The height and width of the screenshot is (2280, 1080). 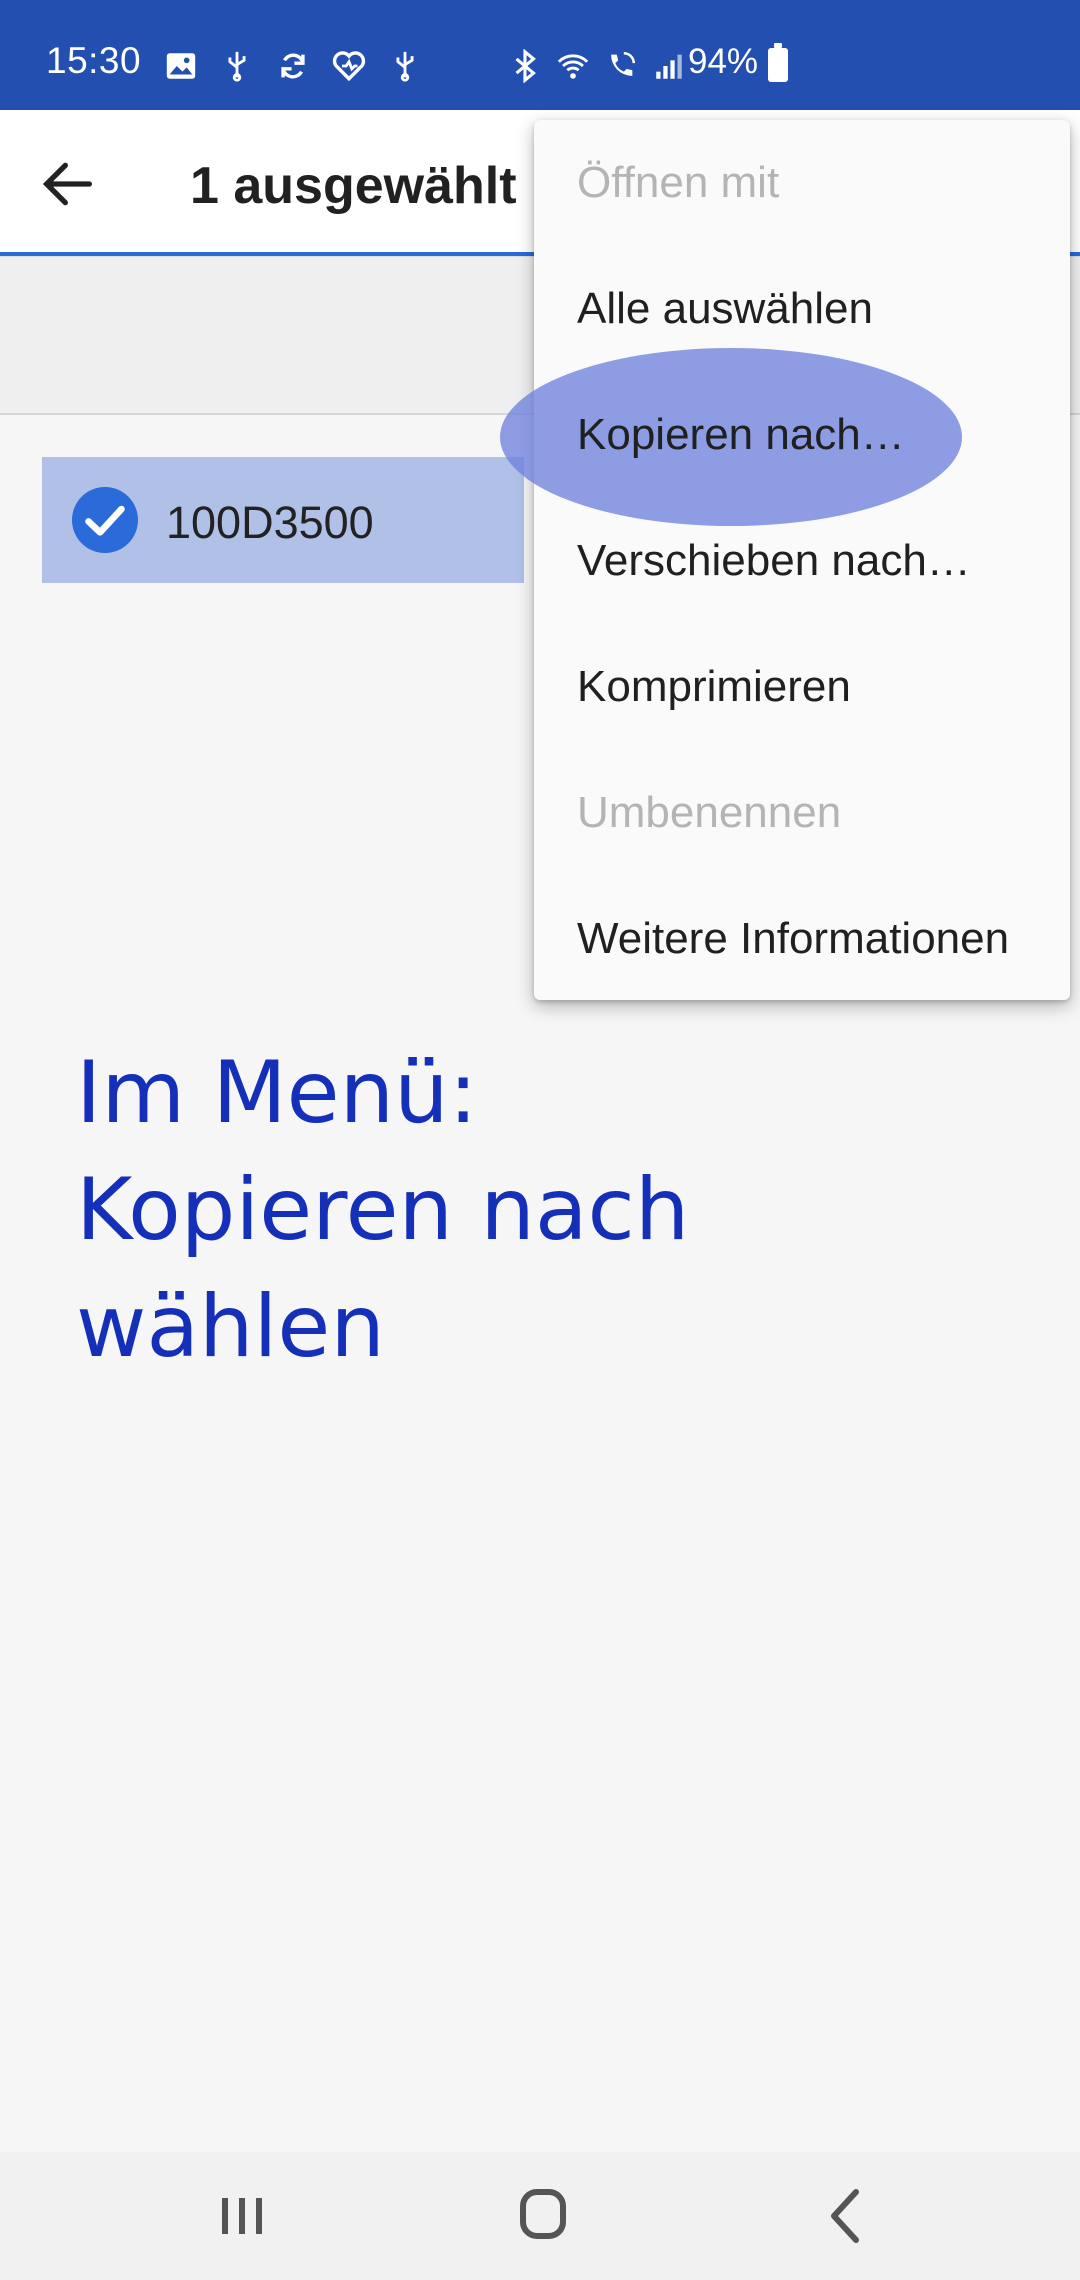 I want to click on menu-item-rename: Umbenennen, so click(x=802, y=813).